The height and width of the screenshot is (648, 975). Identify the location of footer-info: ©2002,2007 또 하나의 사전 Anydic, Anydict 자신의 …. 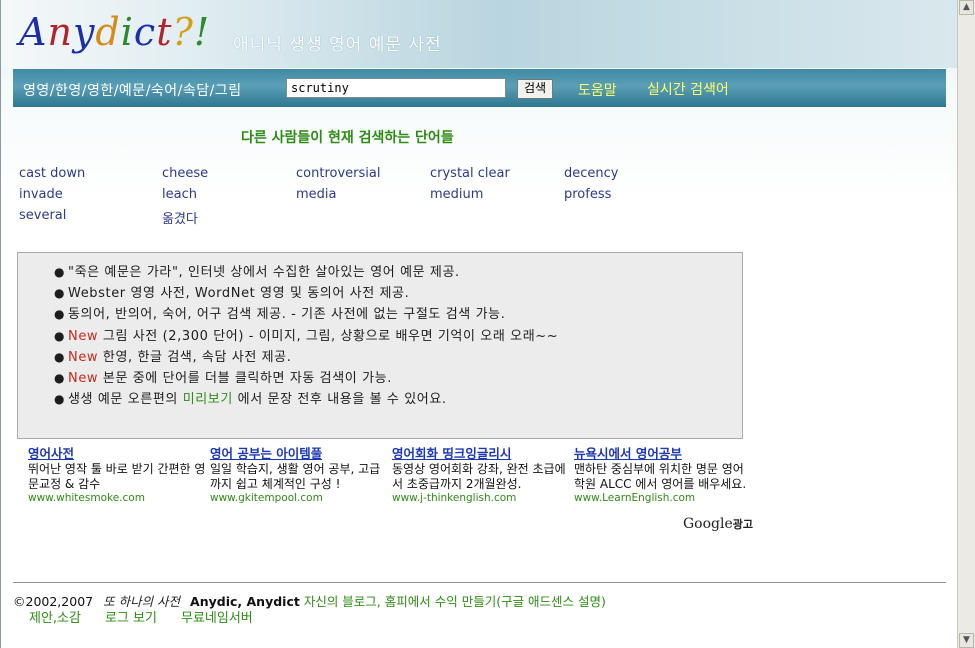
(309, 600).